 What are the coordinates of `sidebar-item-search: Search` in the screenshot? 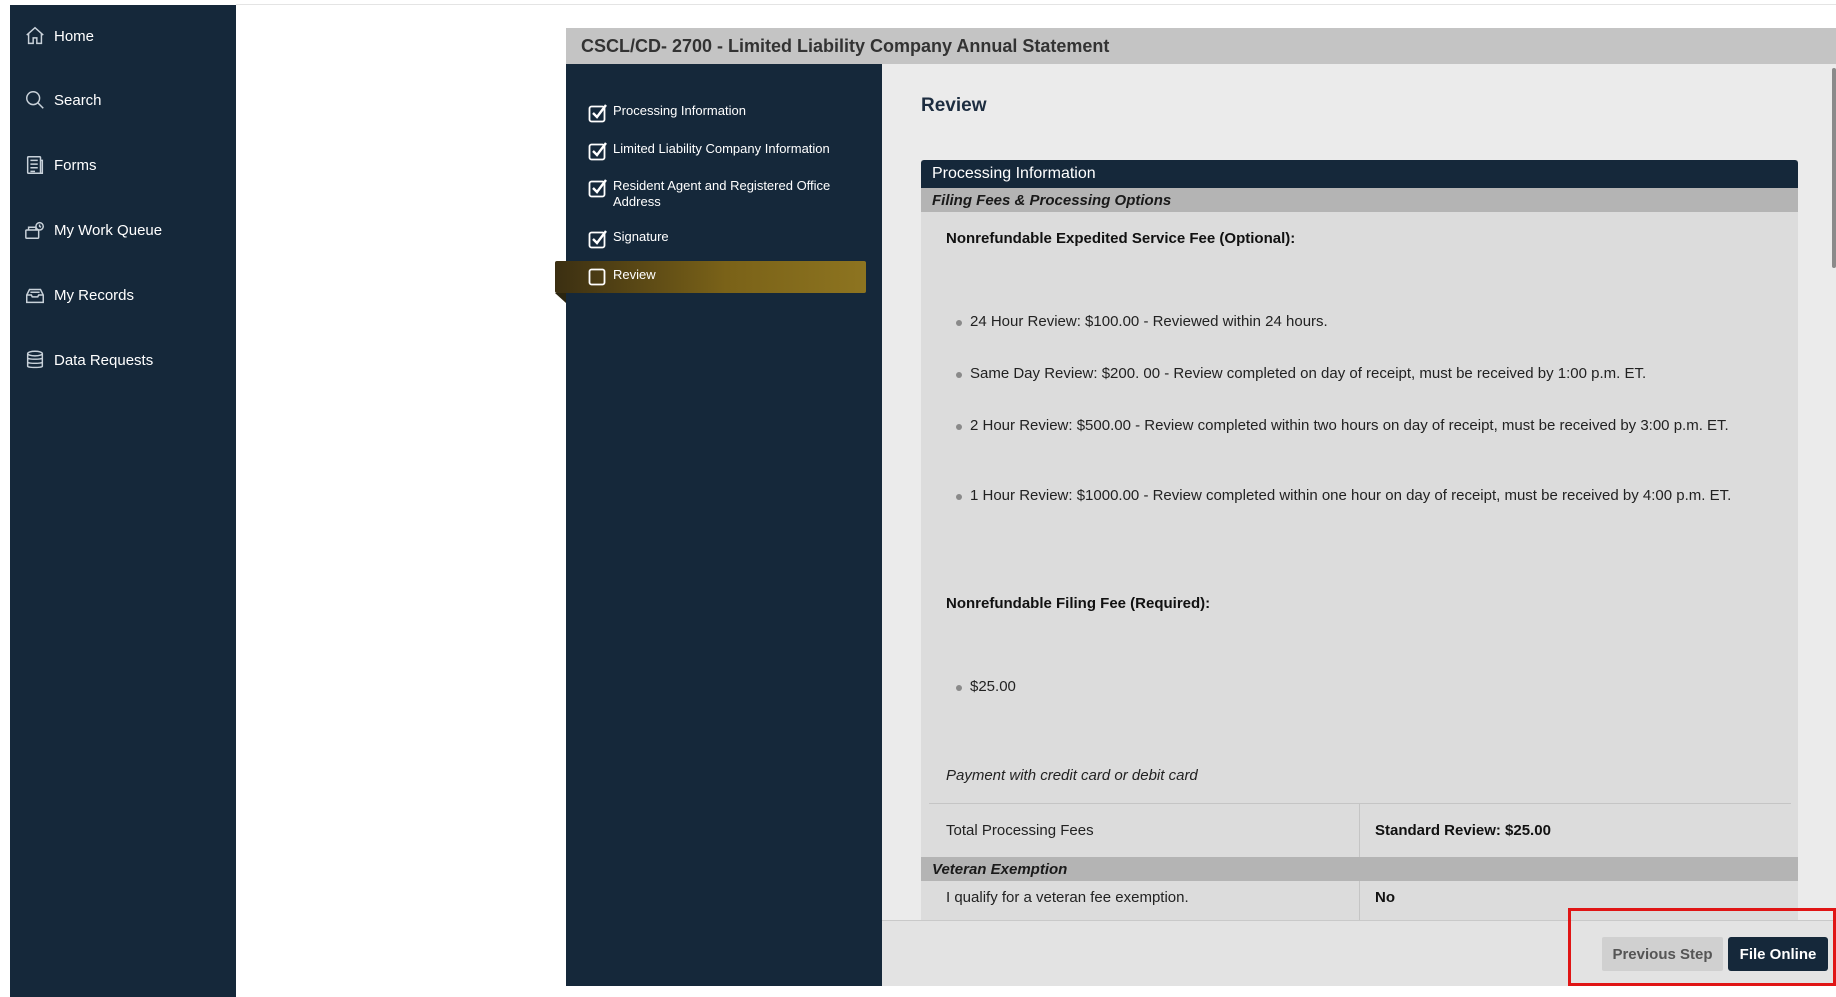 It's located at (63, 100).